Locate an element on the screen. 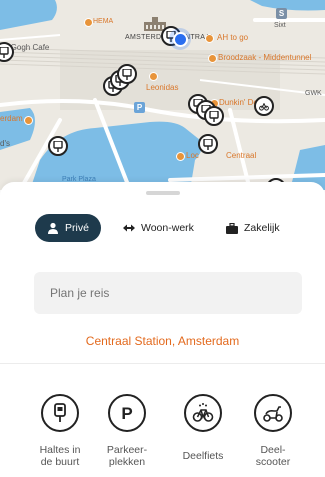  tile-deelfiets-label: Deelfiets is located at coordinates (203, 456).